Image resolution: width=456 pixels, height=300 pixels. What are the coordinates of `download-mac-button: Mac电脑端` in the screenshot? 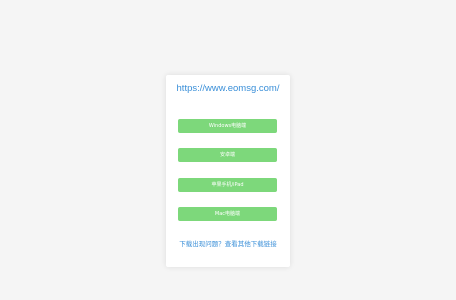 It's located at (227, 214).